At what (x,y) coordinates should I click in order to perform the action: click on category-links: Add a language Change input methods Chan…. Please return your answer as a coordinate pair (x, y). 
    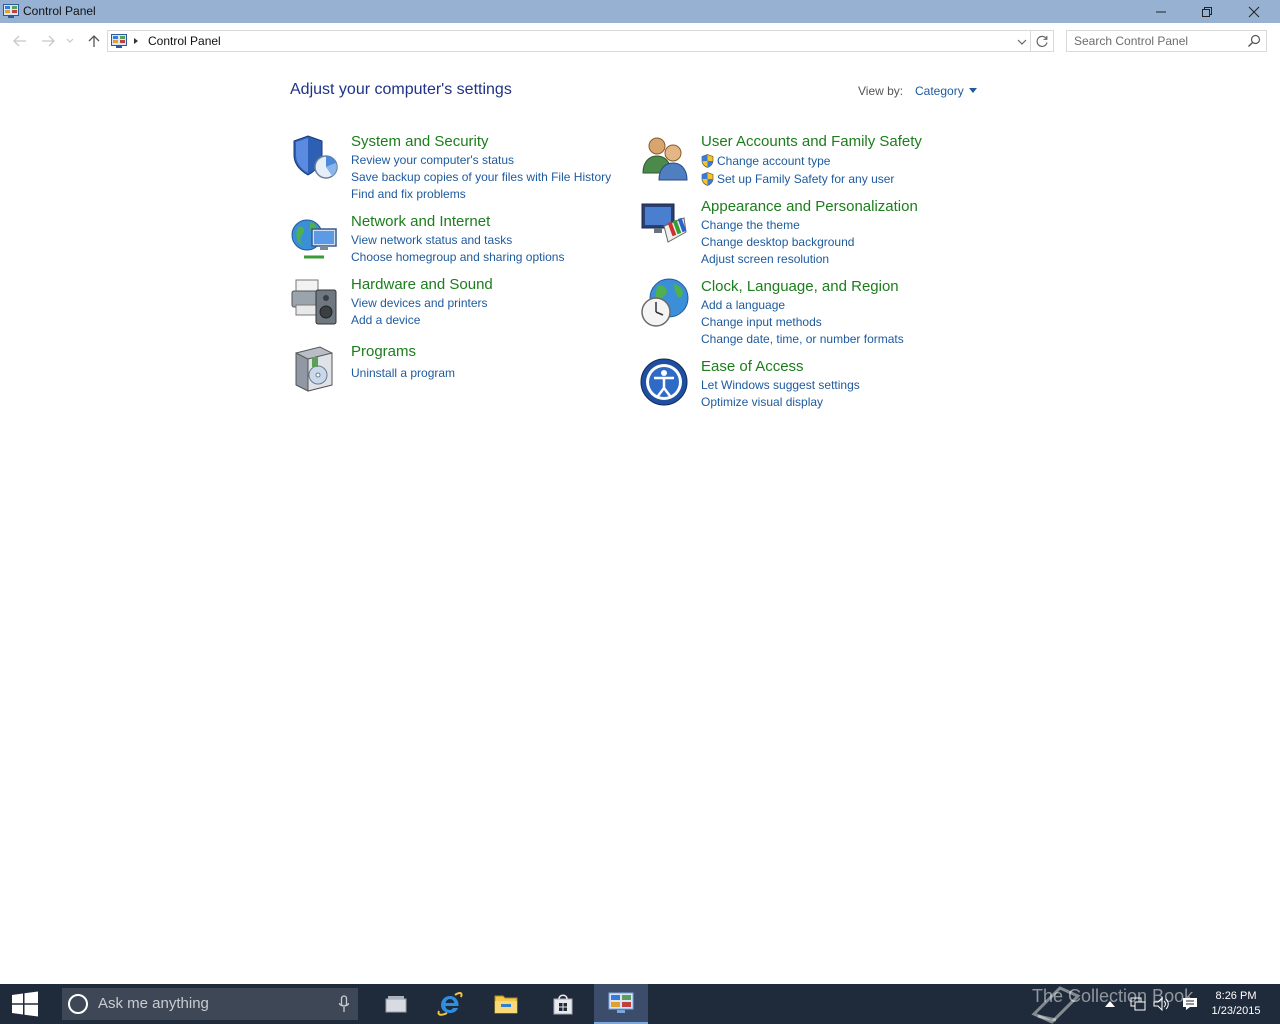
    Looking at the image, I should click on (802, 322).